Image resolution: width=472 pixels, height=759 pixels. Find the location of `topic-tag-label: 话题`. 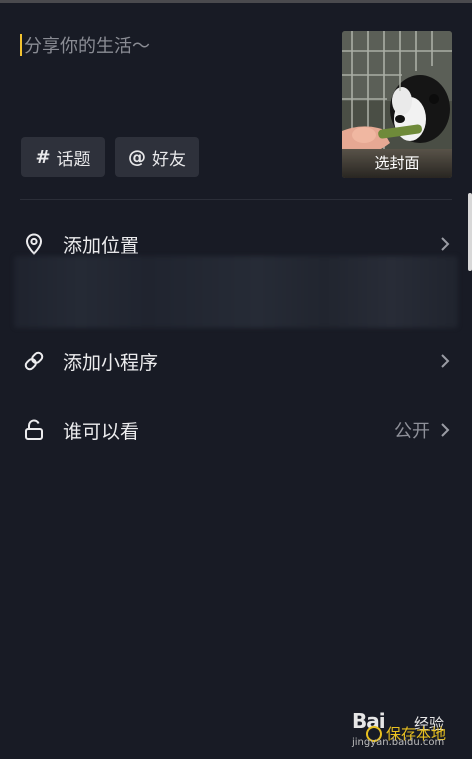

topic-tag-label: 话题 is located at coordinates (73, 159).